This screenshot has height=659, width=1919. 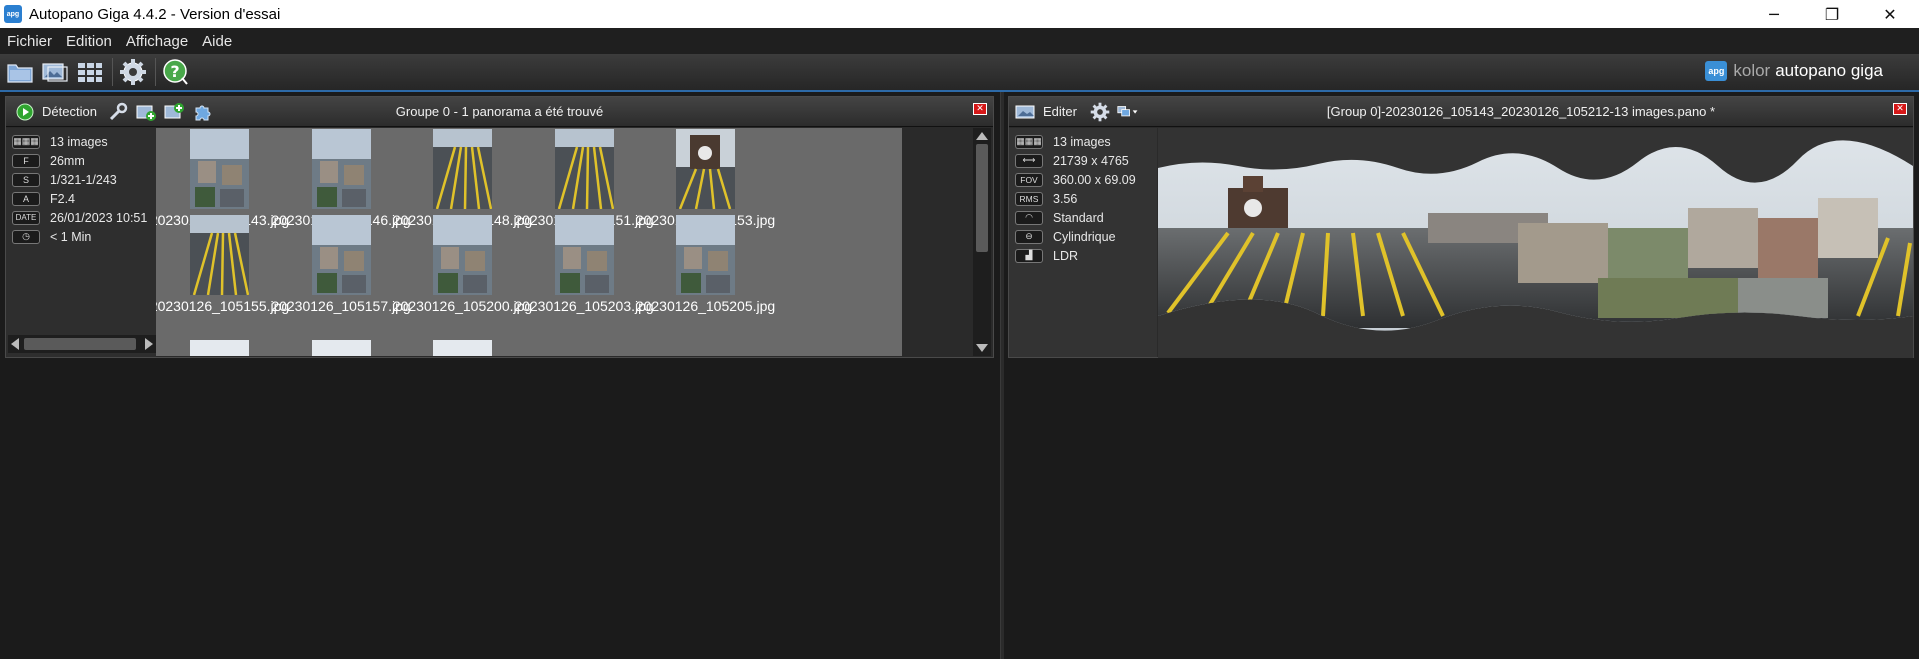 I want to click on menu-aide: Aide, so click(x=217, y=41).